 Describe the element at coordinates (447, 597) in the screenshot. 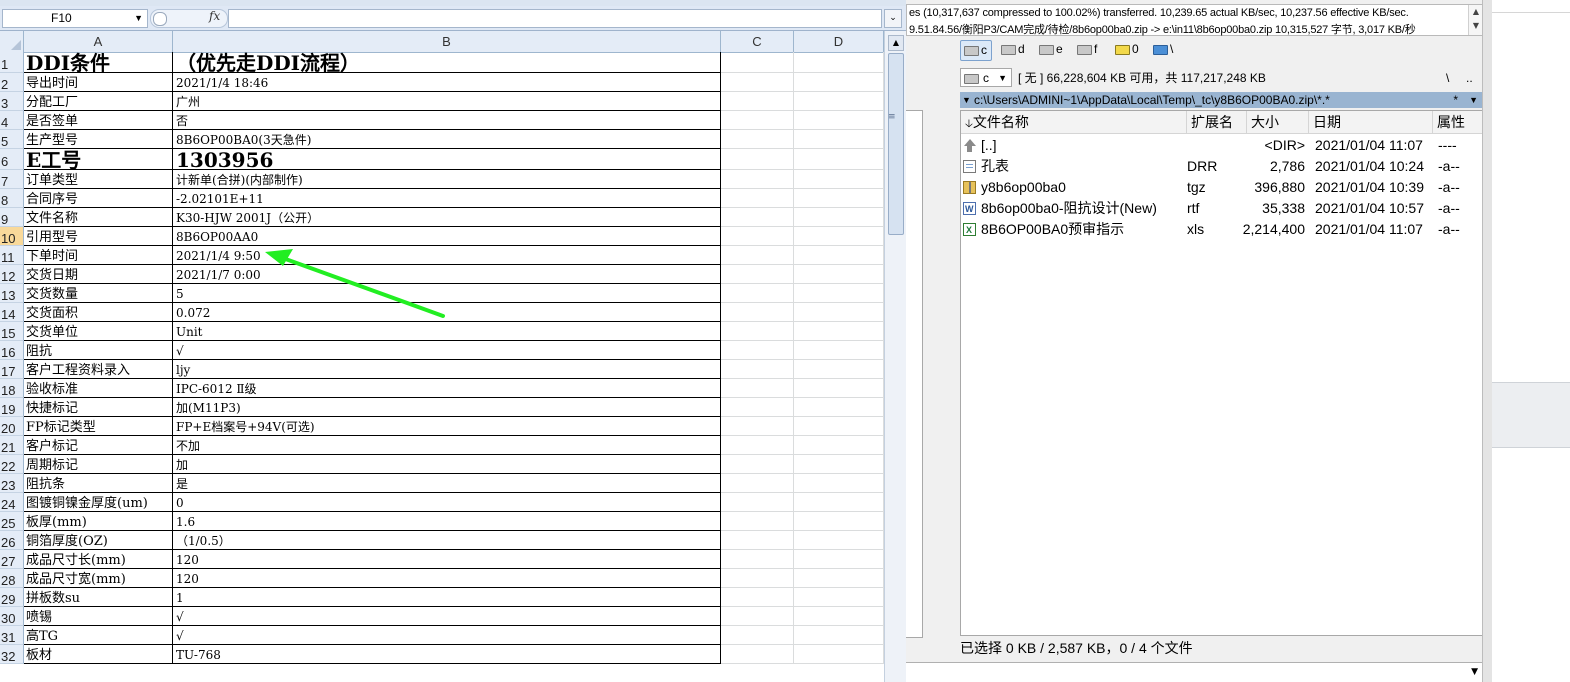

I see `cell-field-value: 1` at that location.